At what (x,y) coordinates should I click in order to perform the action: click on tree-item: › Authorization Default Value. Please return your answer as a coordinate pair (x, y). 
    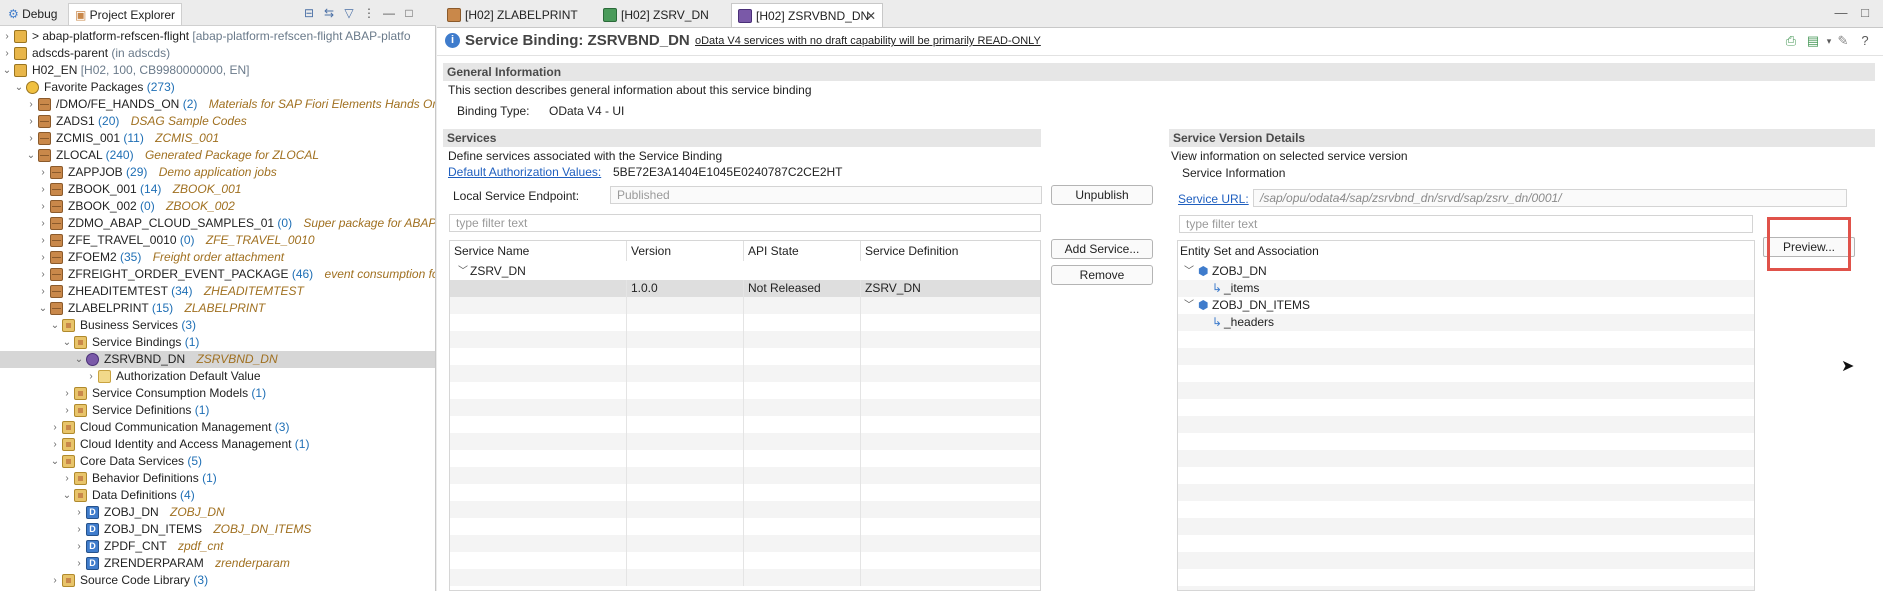
    Looking at the image, I should click on (217, 376).